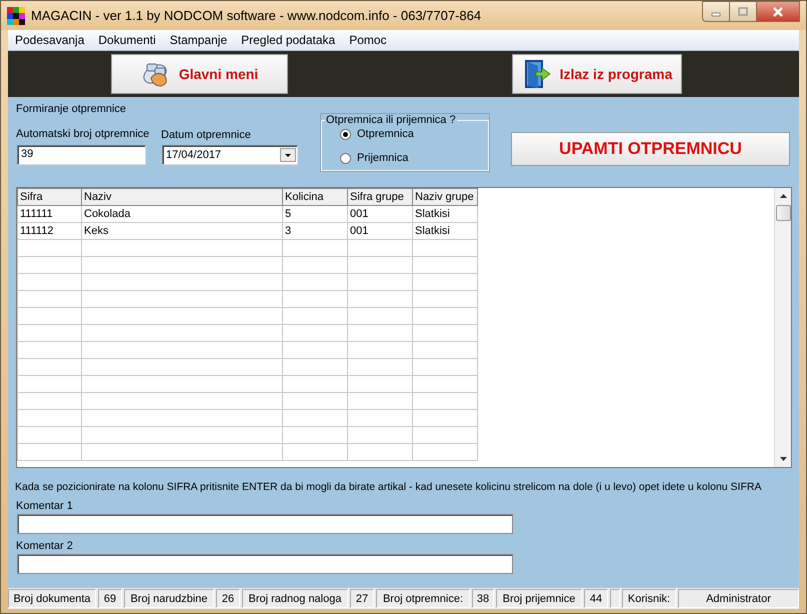 This screenshot has width=807, height=614. Describe the element at coordinates (182, 231) in the screenshot. I see `table-cell: Keks` at that location.